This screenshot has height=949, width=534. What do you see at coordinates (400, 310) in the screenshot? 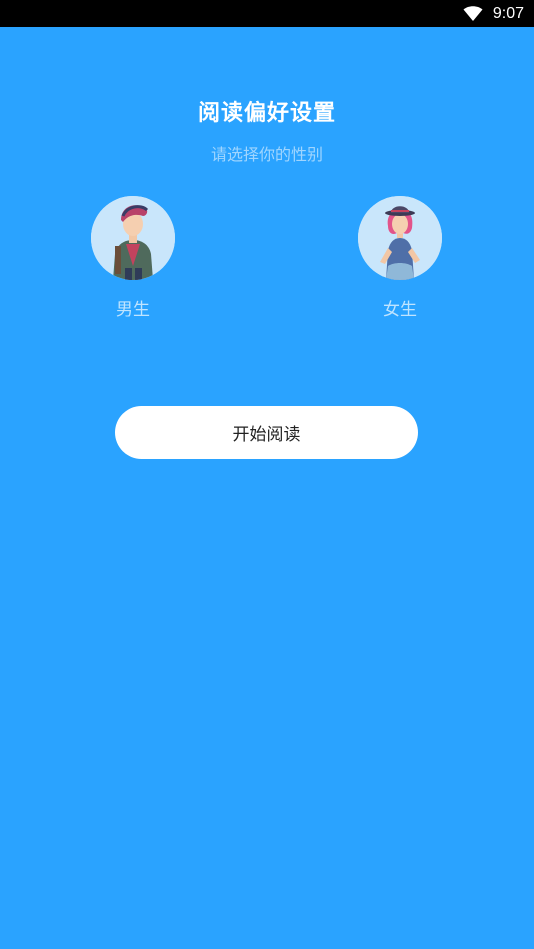
I see `gender-label-female: 女生` at bounding box center [400, 310].